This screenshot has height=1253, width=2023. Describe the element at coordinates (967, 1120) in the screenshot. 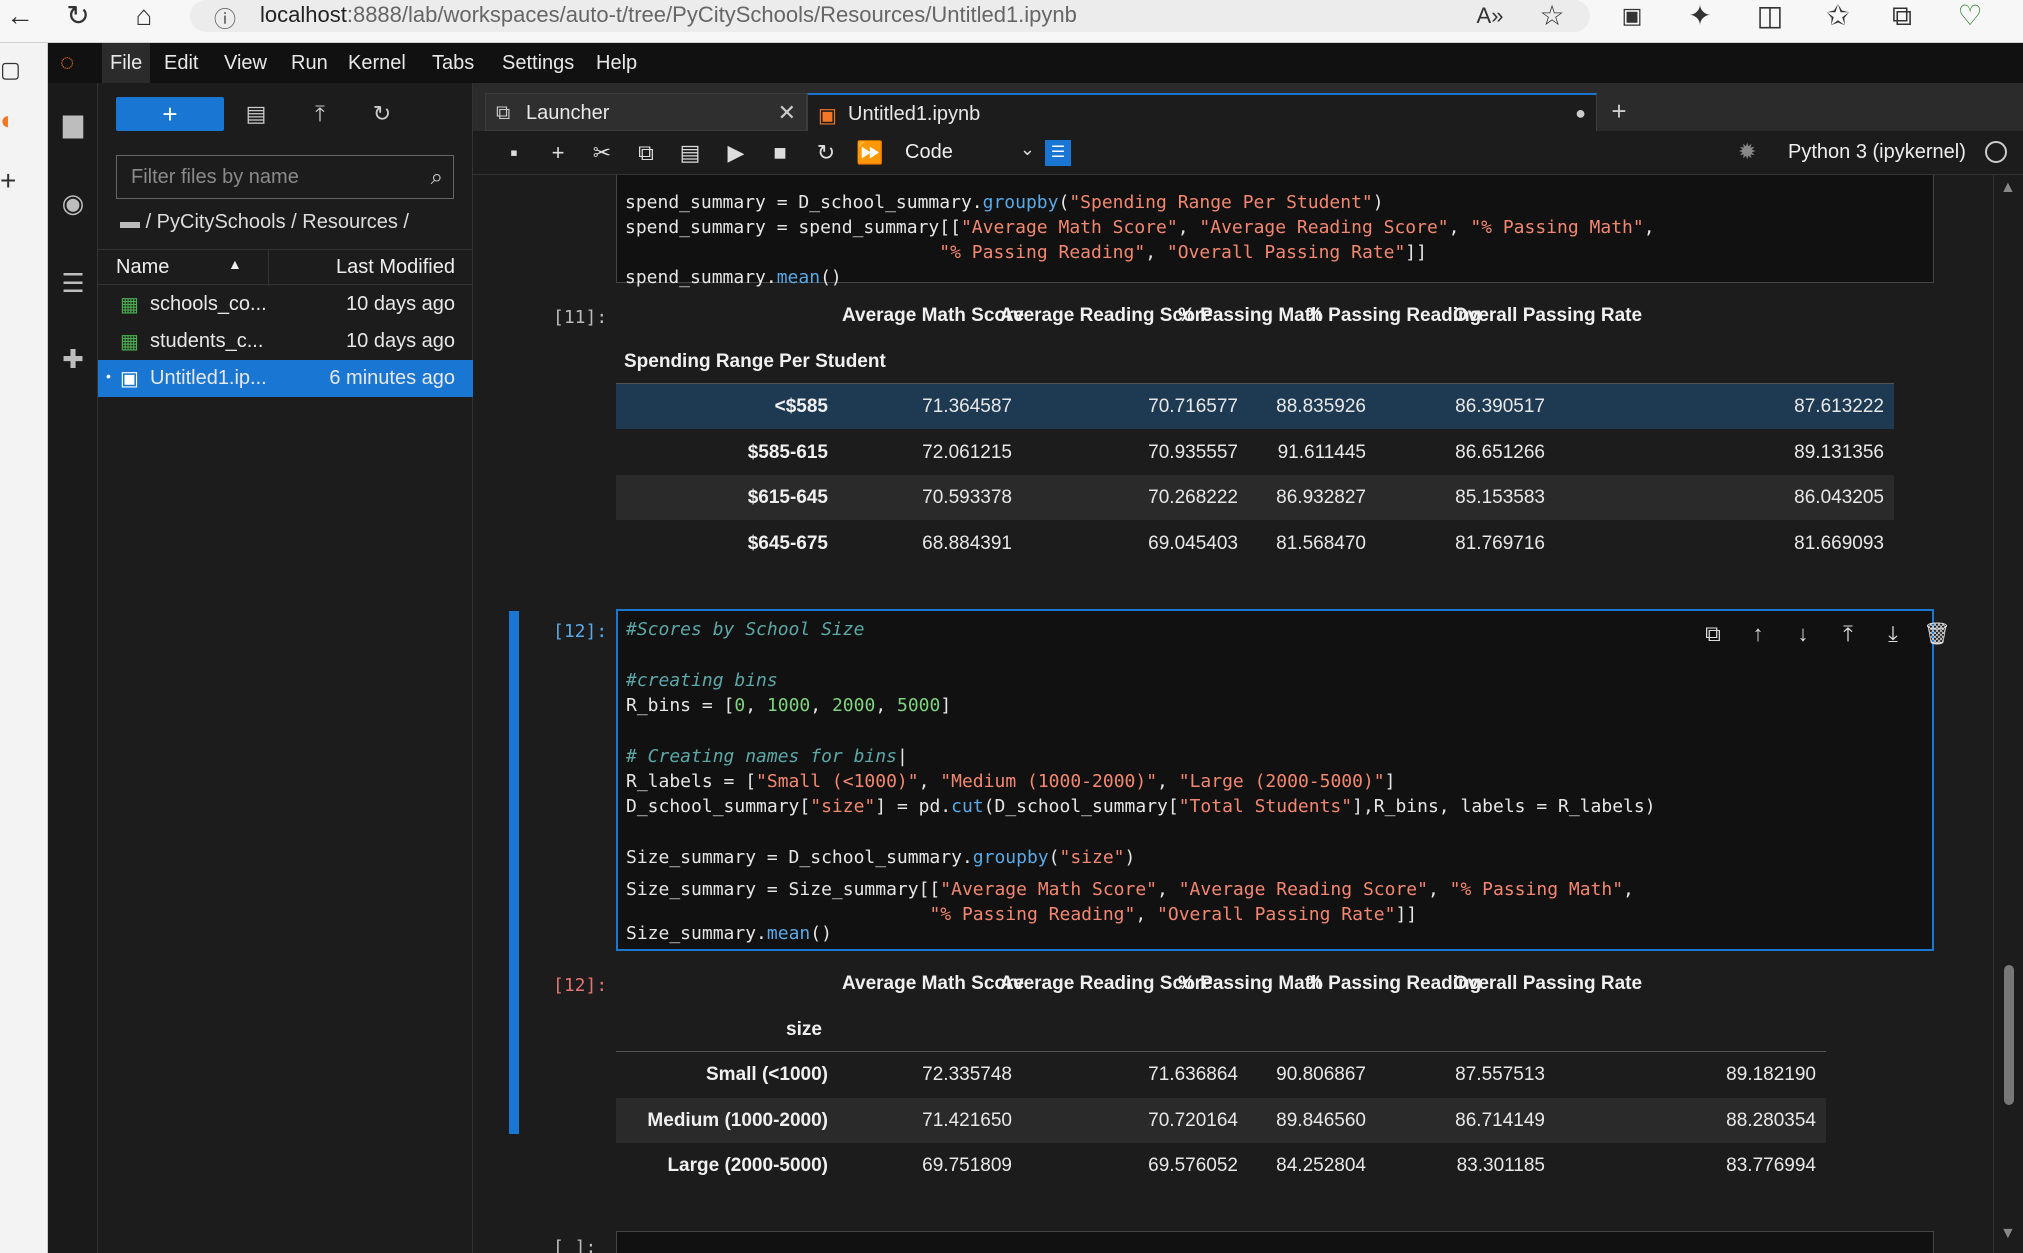

I see `cell-value: 71.421650` at that location.